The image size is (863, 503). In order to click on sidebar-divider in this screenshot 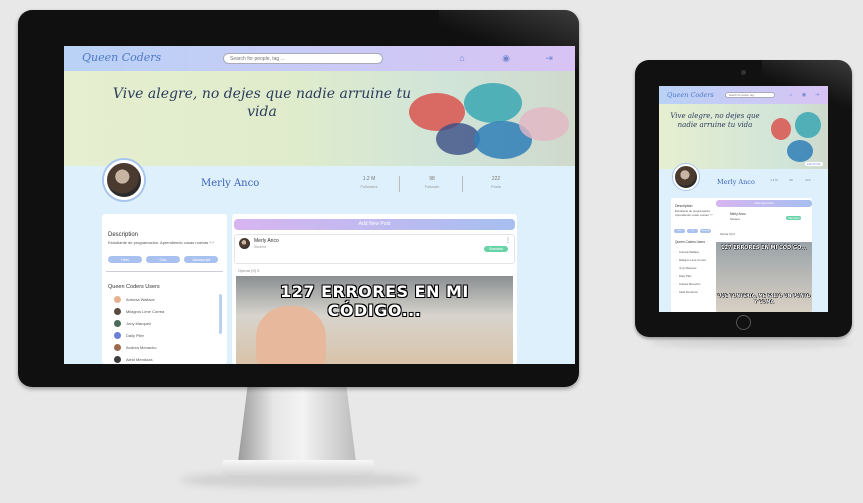, I will do `click(164, 271)`.